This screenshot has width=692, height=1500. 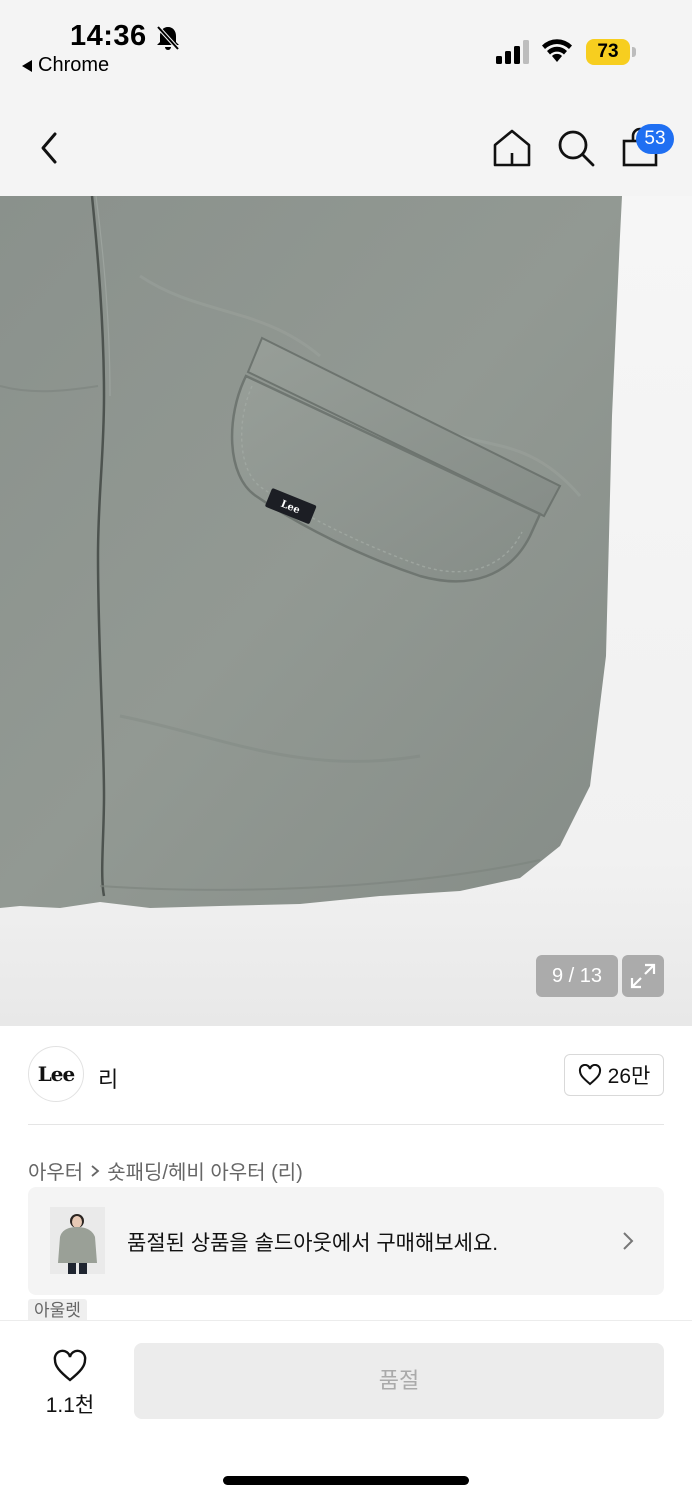 I want to click on image-counter: 9 / 13, so click(x=577, y=976).